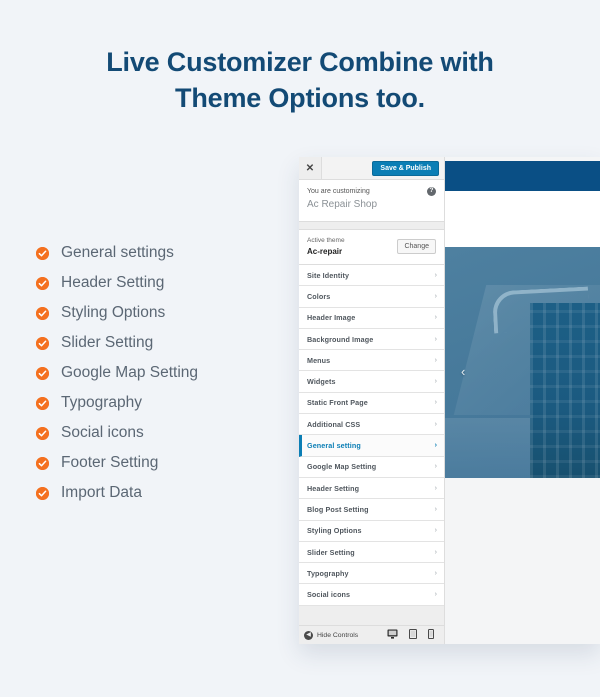  What do you see at coordinates (308, 635) in the screenshot?
I see `collapse-icon: ◀` at bounding box center [308, 635].